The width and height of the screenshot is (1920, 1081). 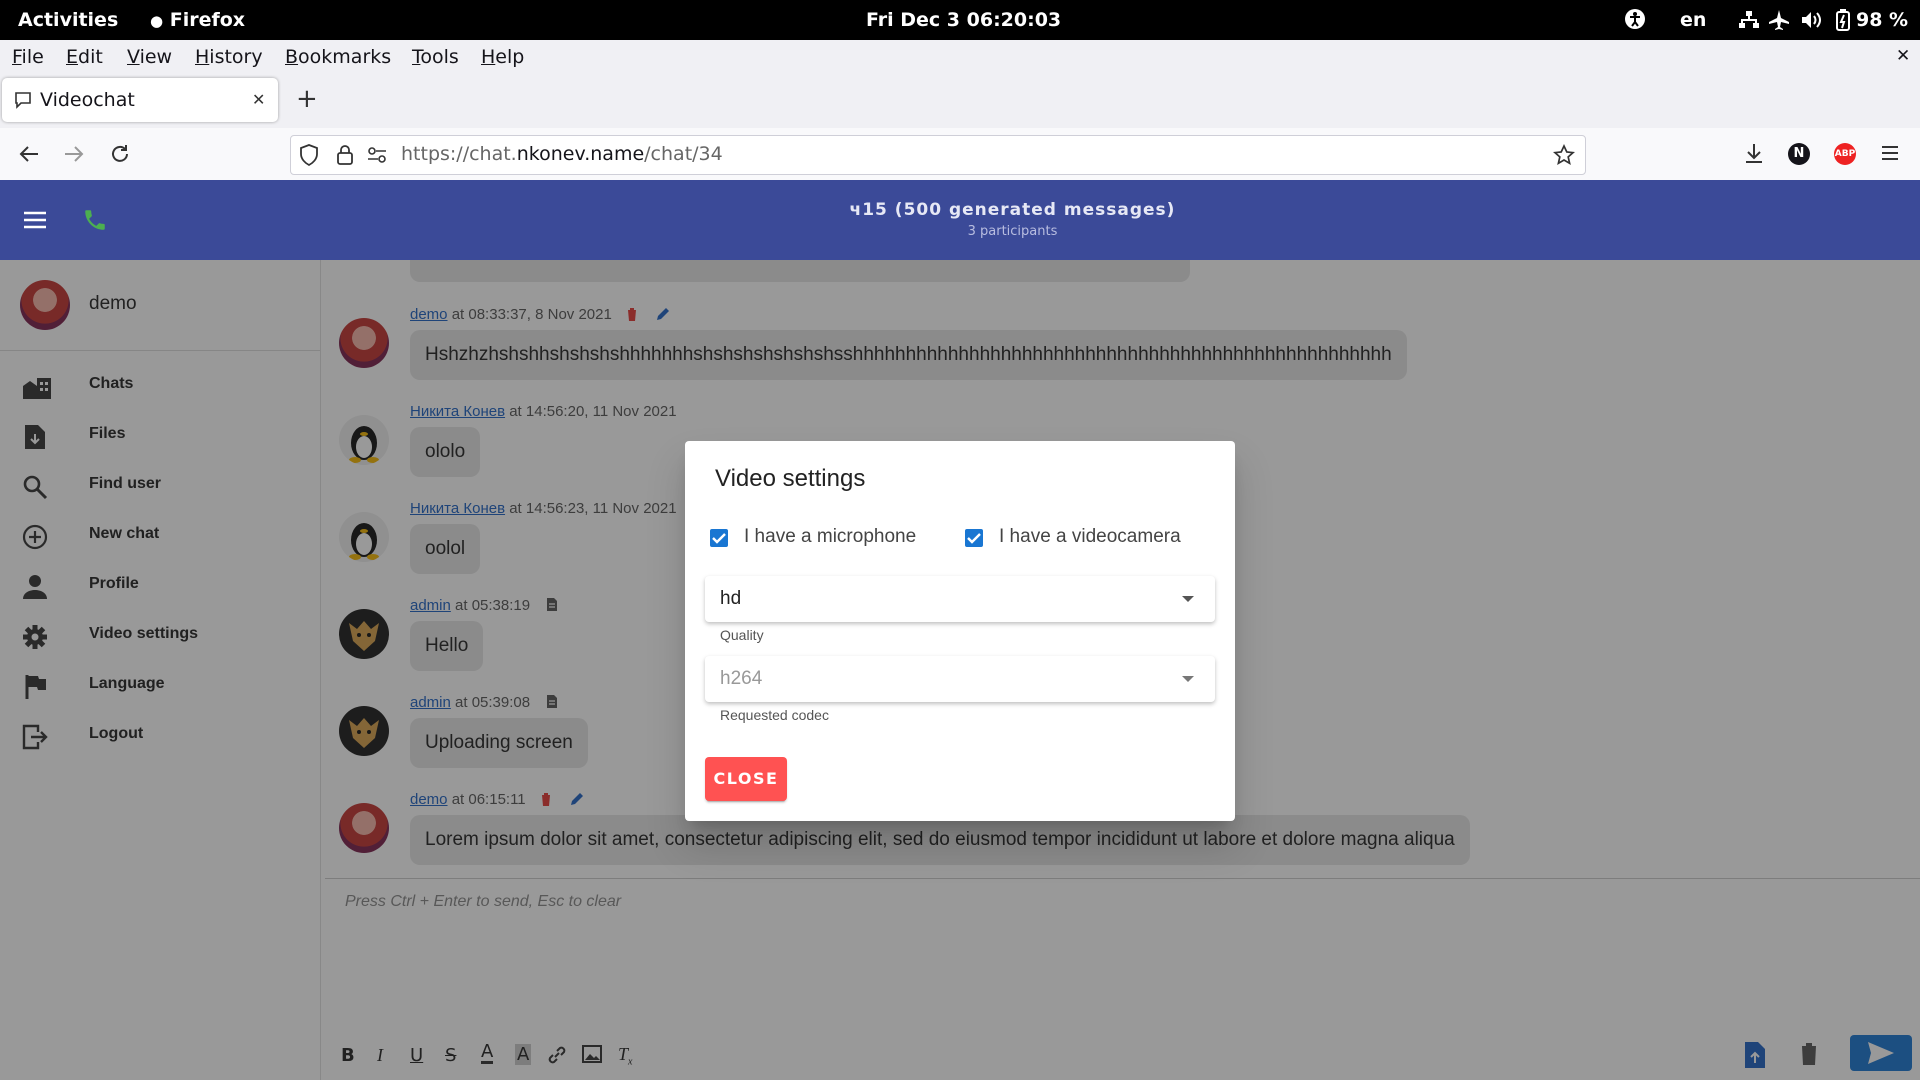 What do you see at coordinates (790, 478) in the screenshot?
I see `dialog-title: Video settings` at bounding box center [790, 478].